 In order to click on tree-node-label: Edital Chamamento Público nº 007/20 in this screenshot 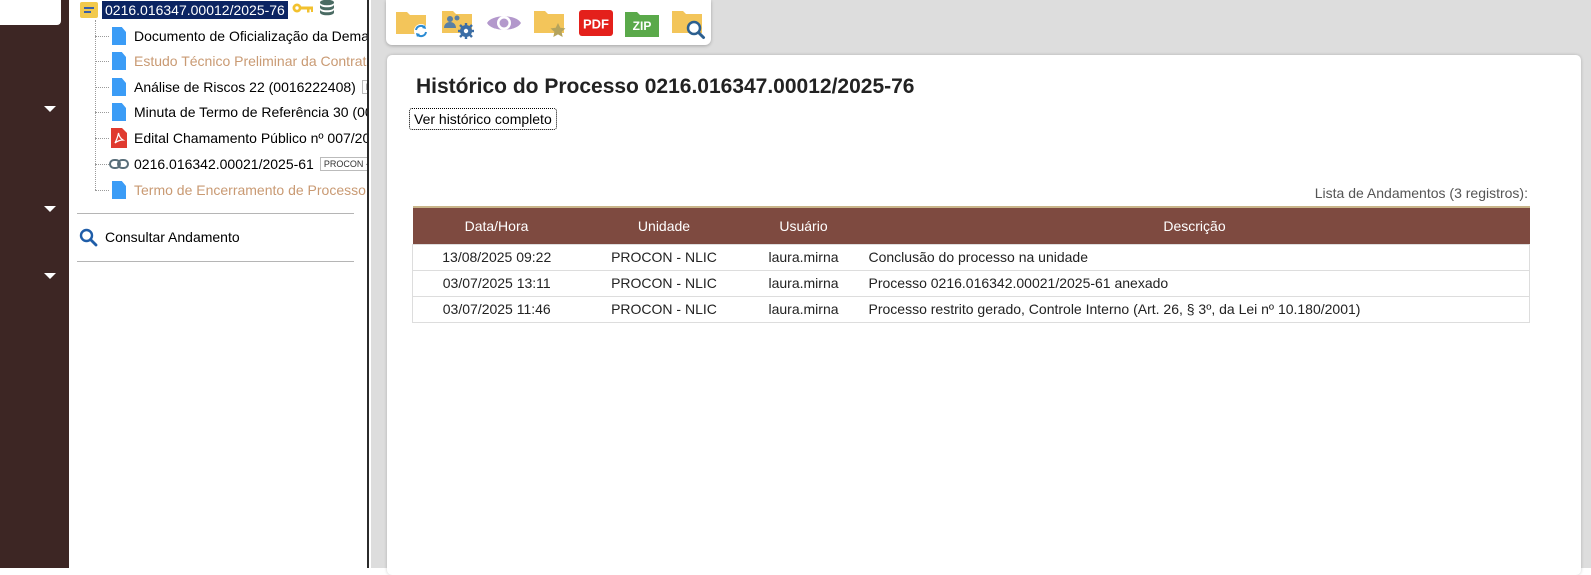, I will do `click(252, 138)`.